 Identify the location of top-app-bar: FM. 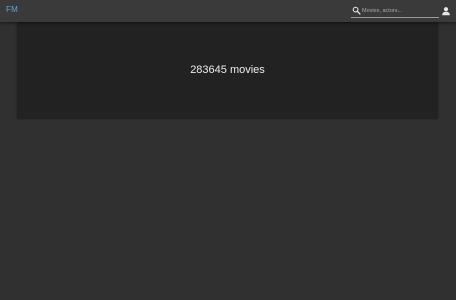
(228, 11).